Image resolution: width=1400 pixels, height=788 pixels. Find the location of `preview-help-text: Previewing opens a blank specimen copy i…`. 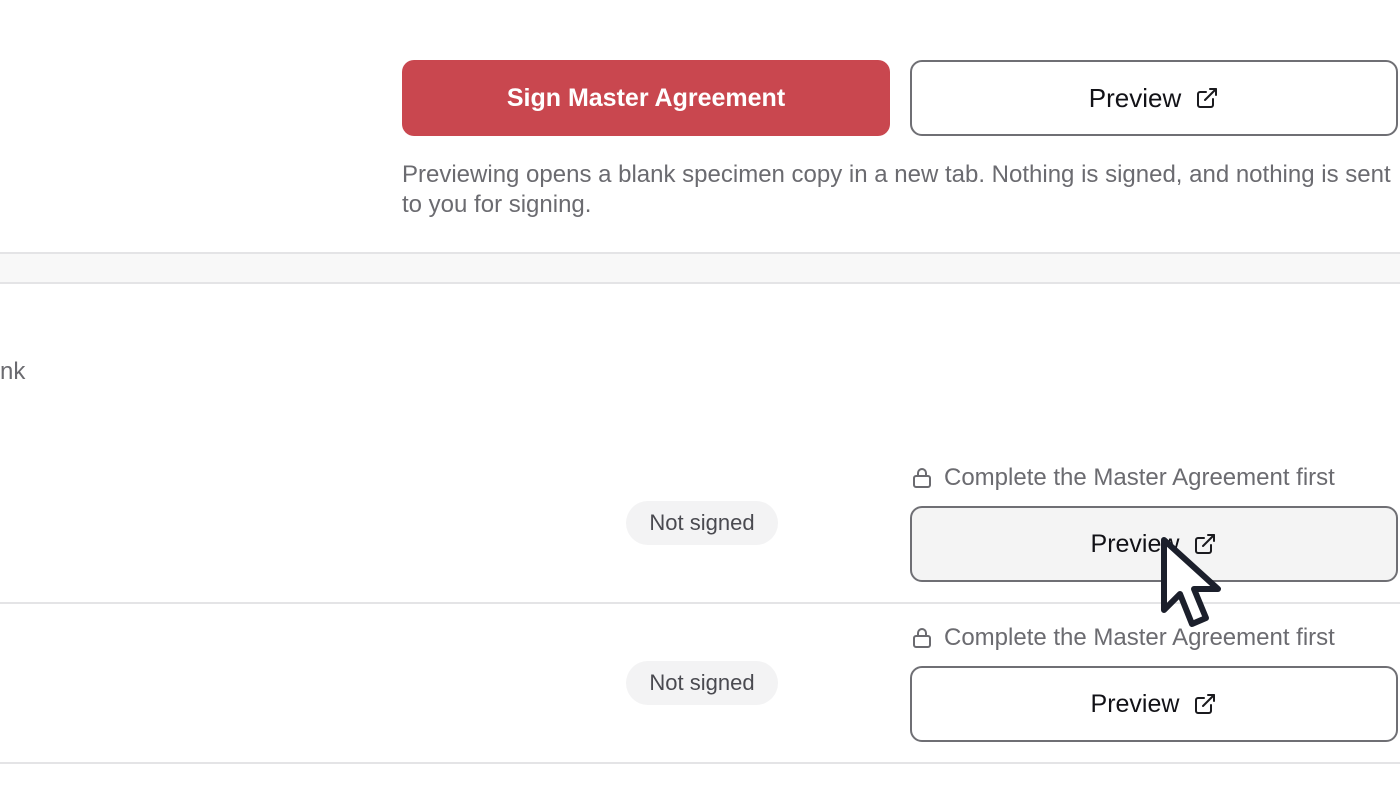

preview-help-text: Previewing opens a blank specimen copy i… is located at coordinates (896, 189).